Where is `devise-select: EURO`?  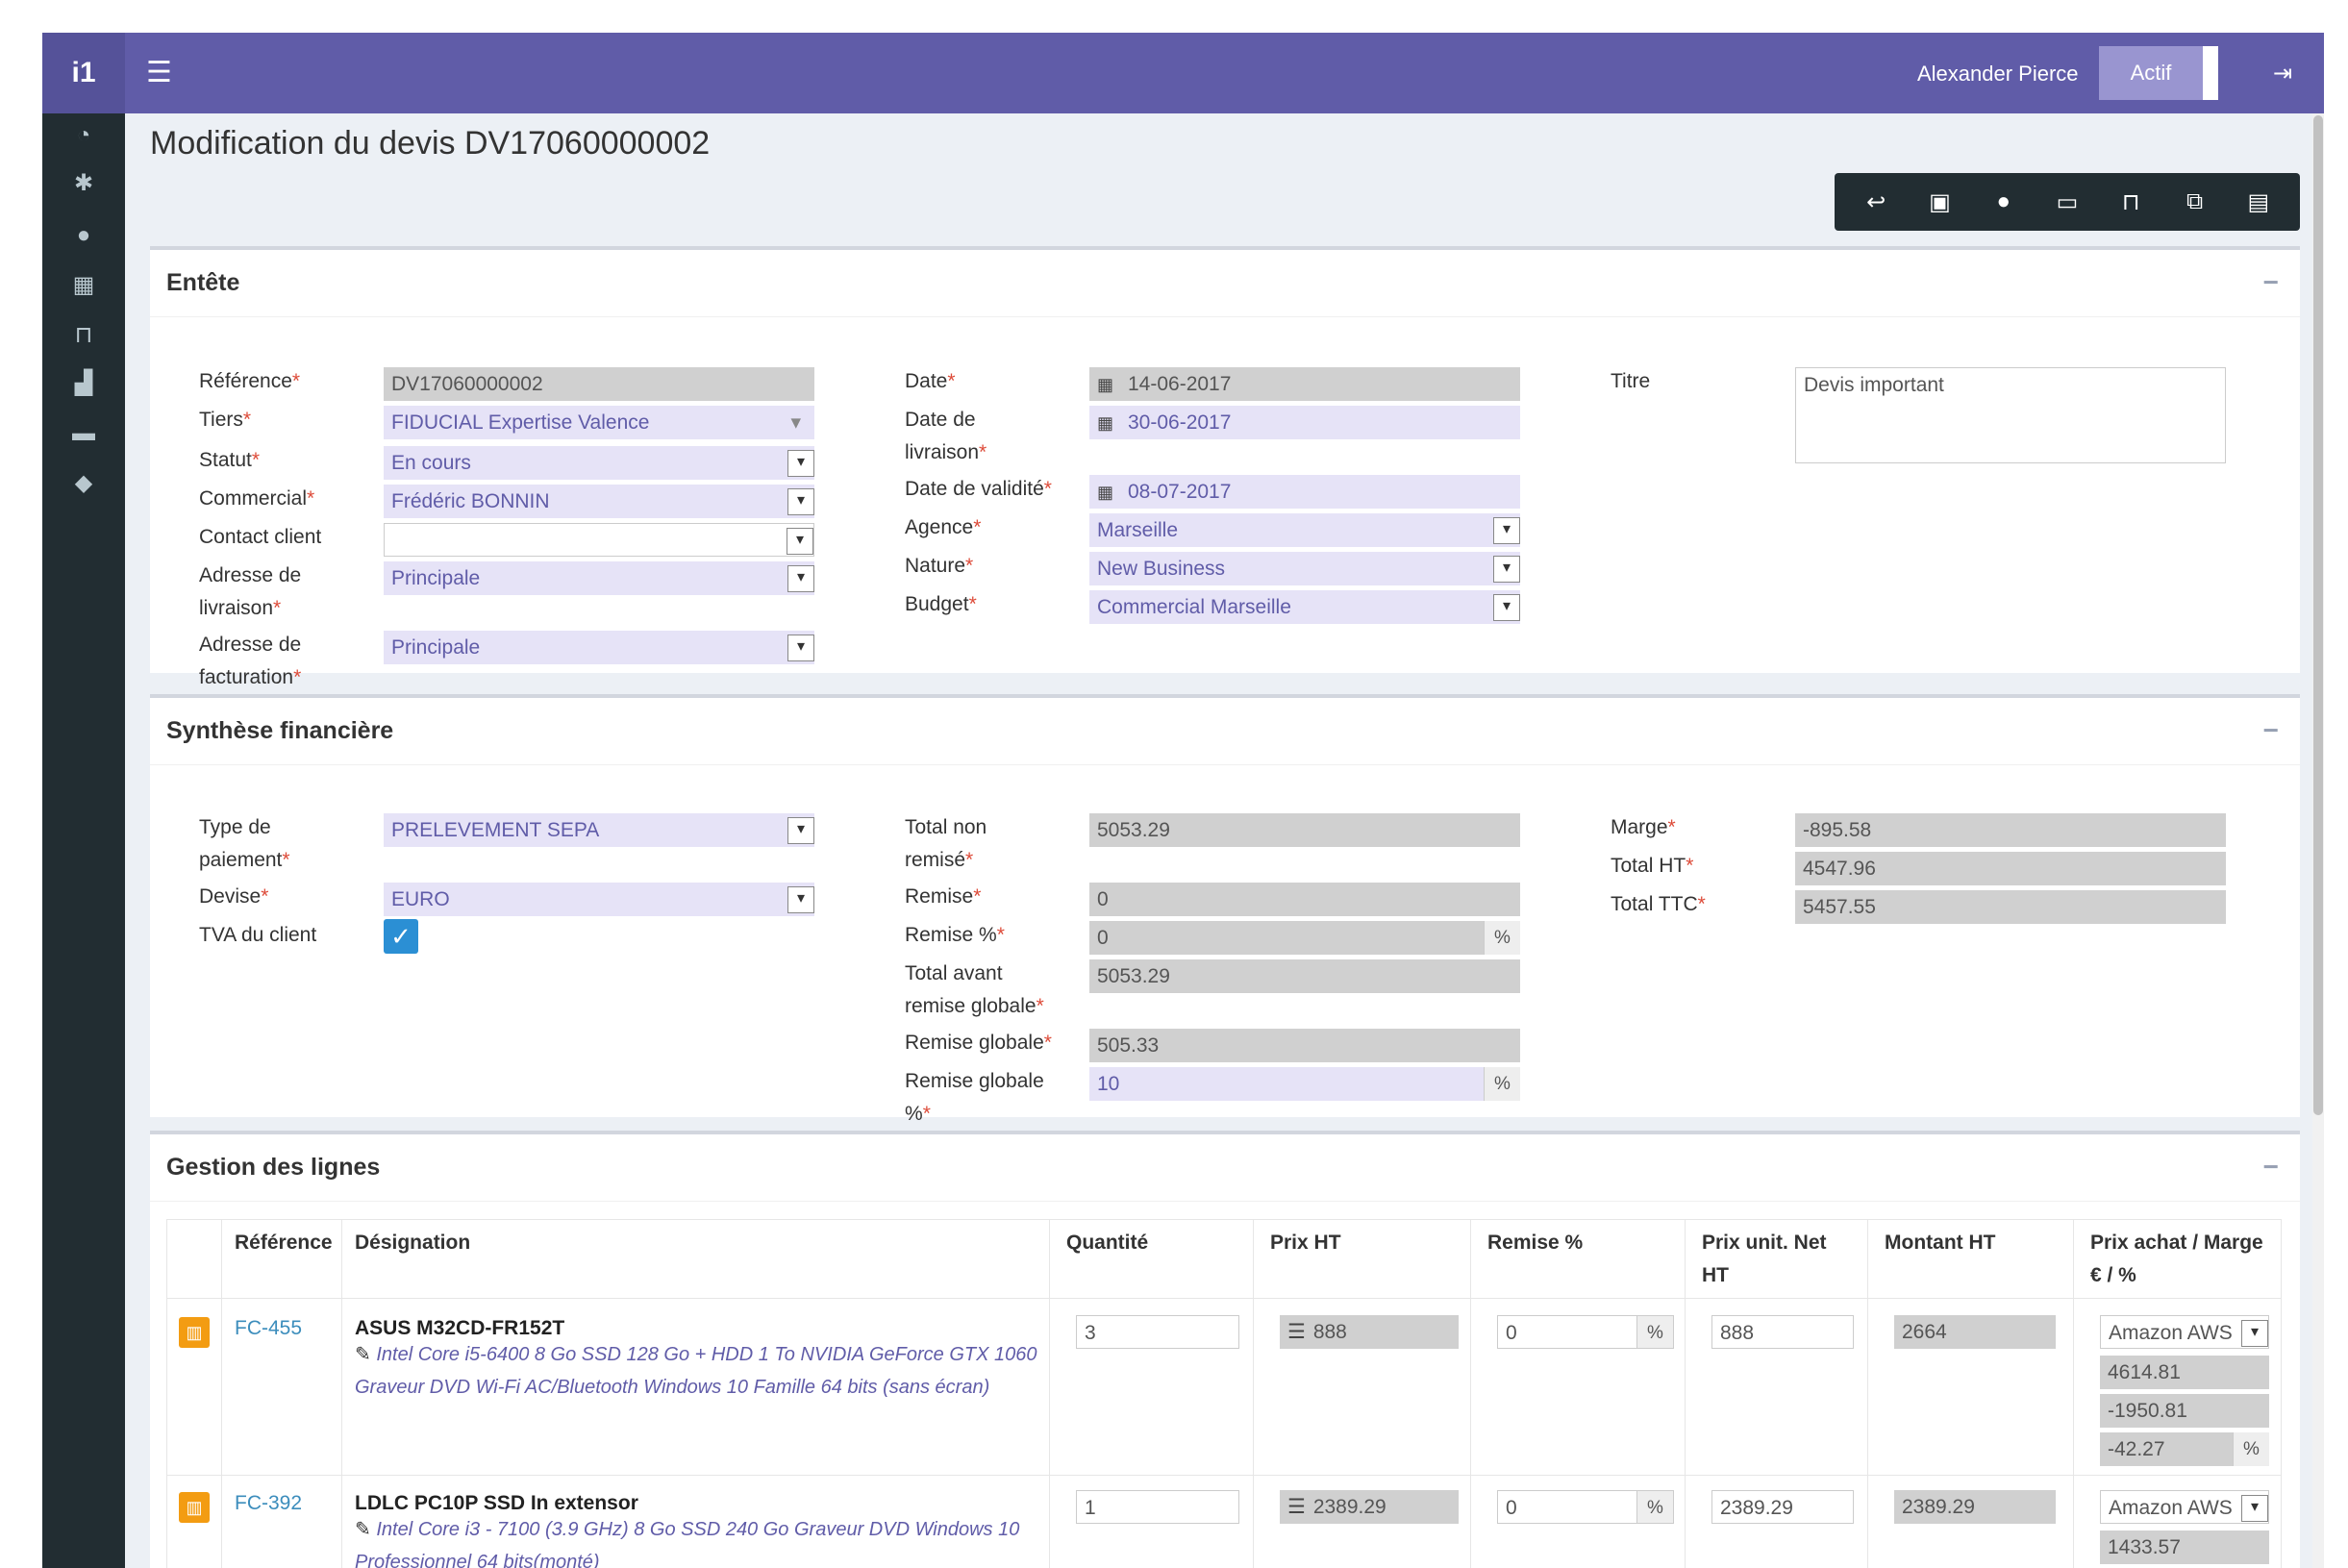
devise-select: EURO is located at coordinates (599, 899).